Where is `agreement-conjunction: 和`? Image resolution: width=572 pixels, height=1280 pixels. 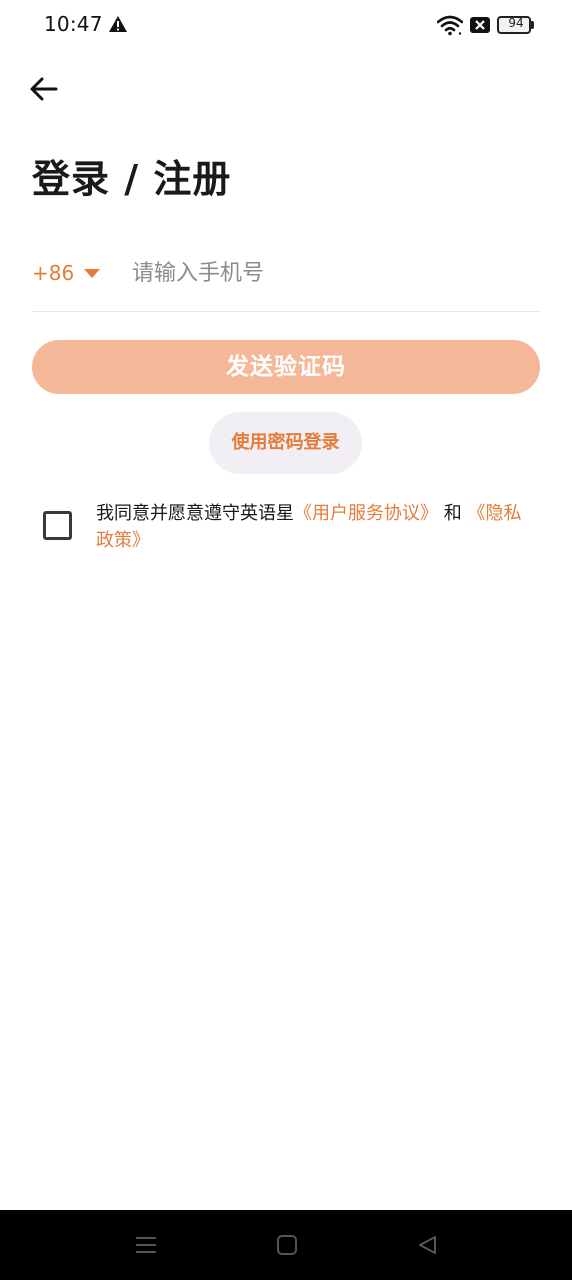
agreement-conjunction: 和 is located at coordinates (452, 513).